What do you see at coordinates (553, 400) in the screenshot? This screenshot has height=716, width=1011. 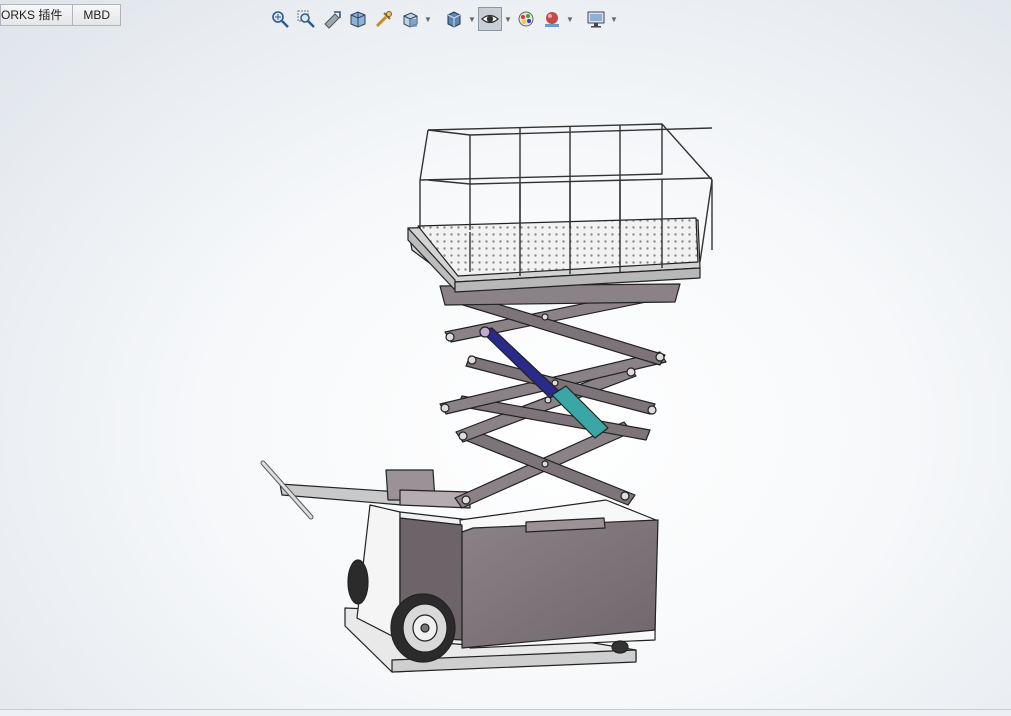 I see `scissor-mechanism` at bounding box center [553, 400].